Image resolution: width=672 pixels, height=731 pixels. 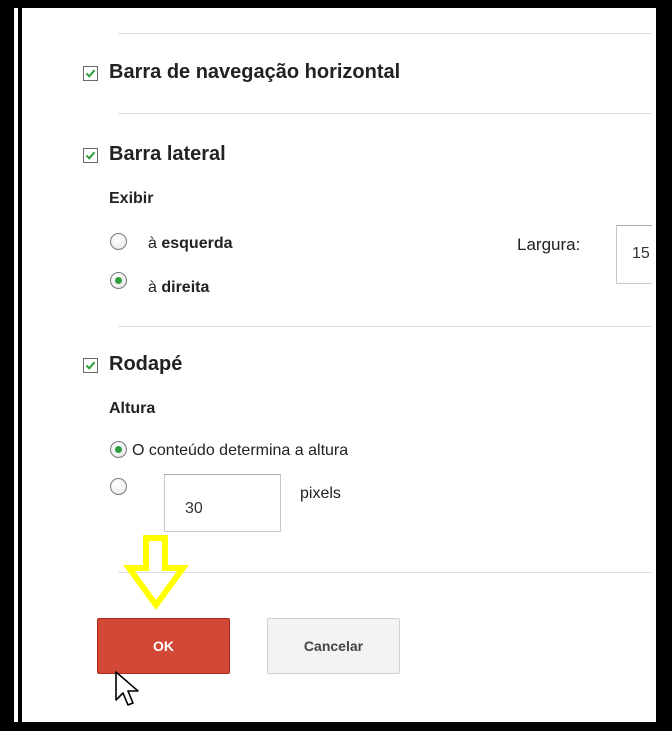 I want to click on sidebar-show-label: Exibir, so click(x=131, y=198).